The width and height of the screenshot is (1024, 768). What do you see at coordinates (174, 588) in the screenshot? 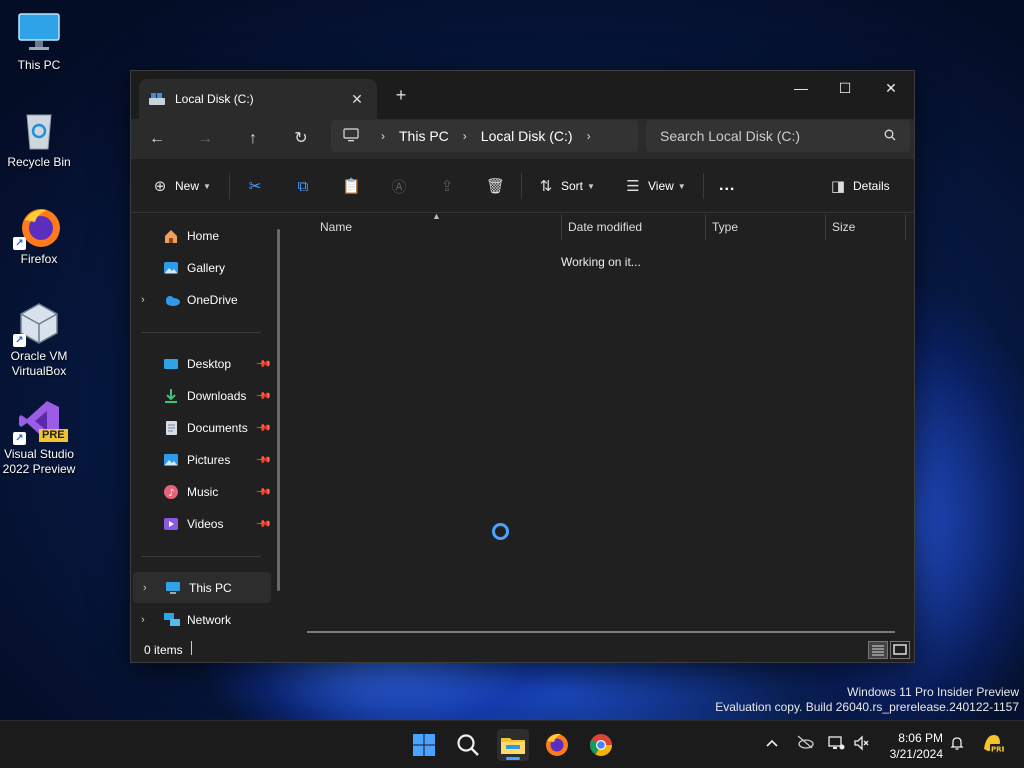
I see `monitor-icon` at bounding box center [174, 588].